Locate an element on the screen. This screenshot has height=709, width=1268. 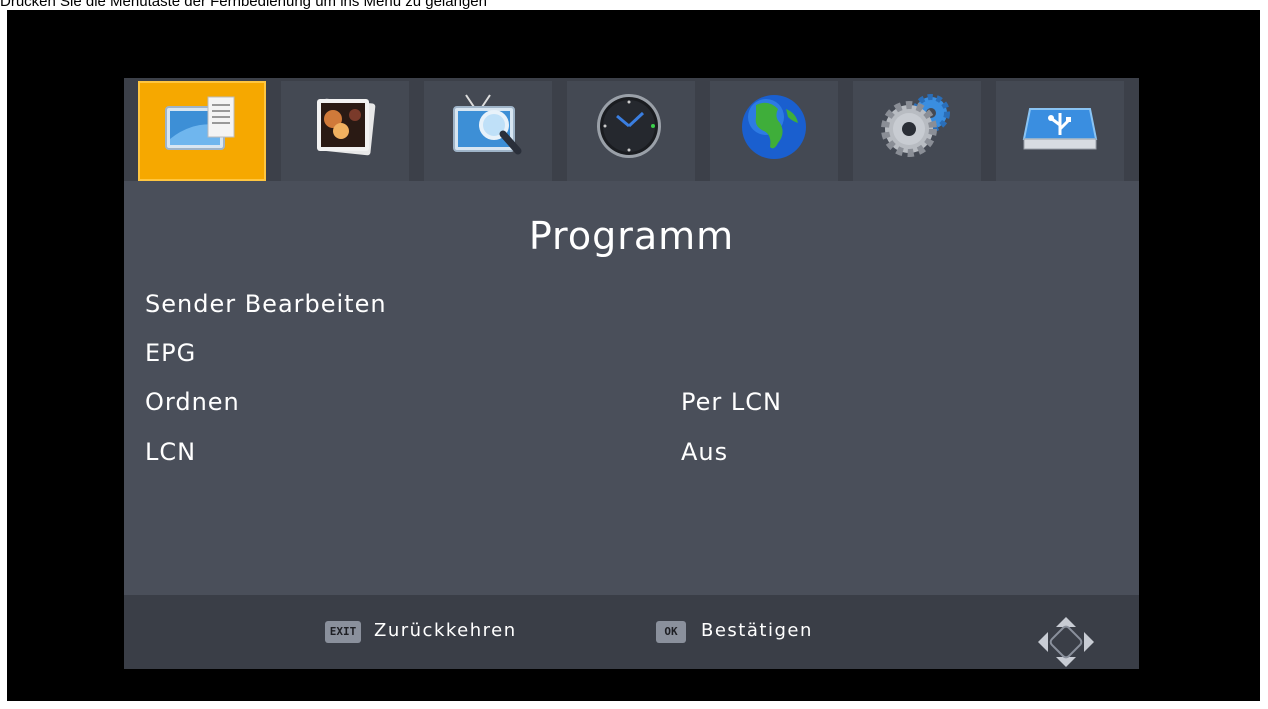
menu-item-epg: EPG is located at coordinates (170, 353).